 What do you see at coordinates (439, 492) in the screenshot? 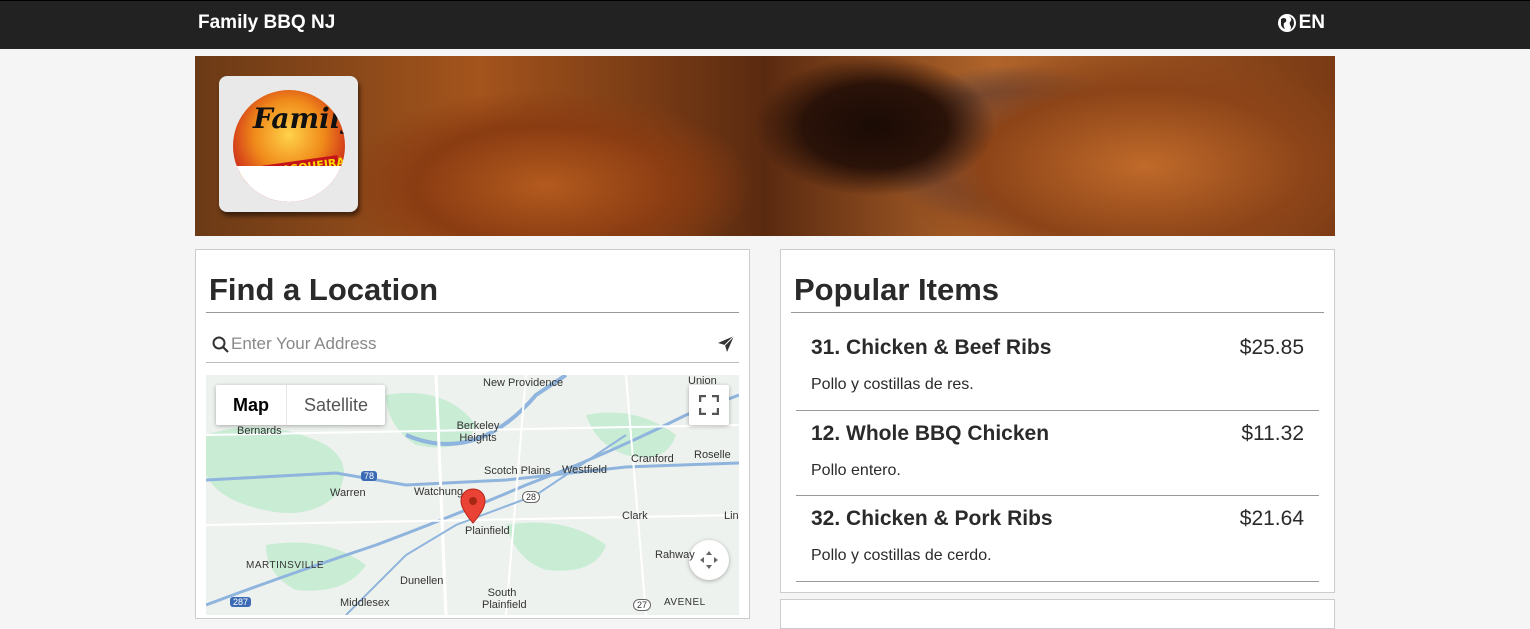
I see `map-label: Watchung` at bounding box center [439, 492].